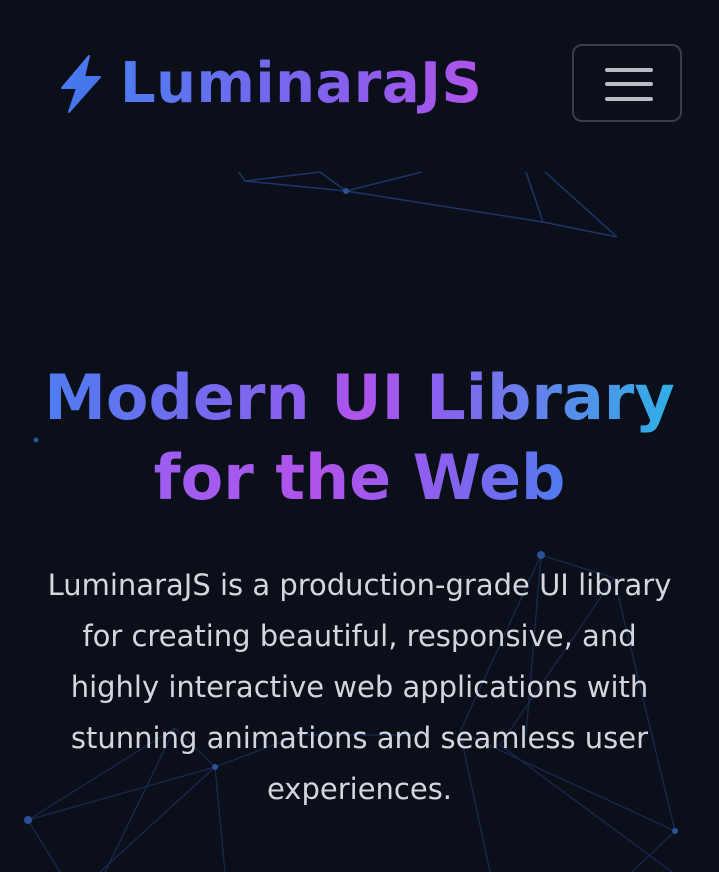  I want to click on brand-logo: LuminaraJS, so click(269, 84).